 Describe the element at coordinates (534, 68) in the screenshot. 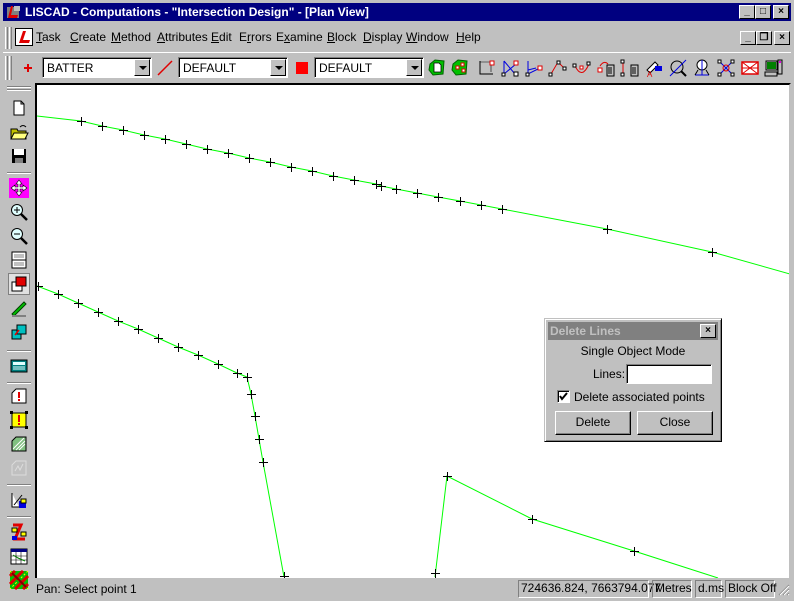

I see `bearing-distance-icon` at that location.